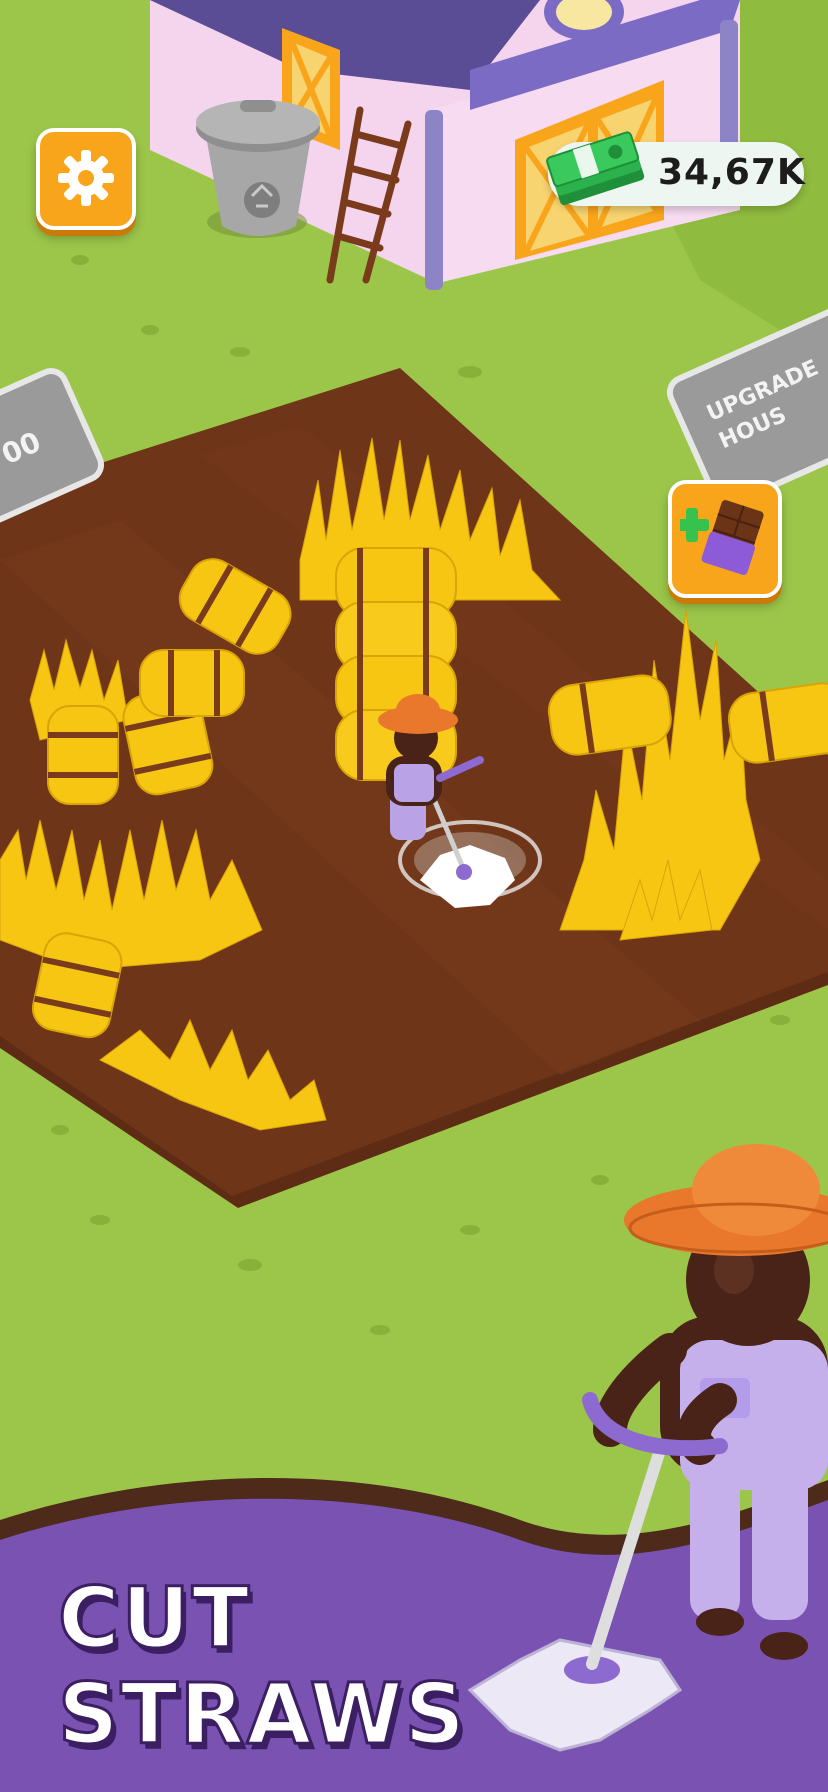 The image size is (828, 1792). What do you see at coordinates (154, 1618) in the screenshot?
I see `promo-title-line1: CUT` at bounding box center [154, 1618].